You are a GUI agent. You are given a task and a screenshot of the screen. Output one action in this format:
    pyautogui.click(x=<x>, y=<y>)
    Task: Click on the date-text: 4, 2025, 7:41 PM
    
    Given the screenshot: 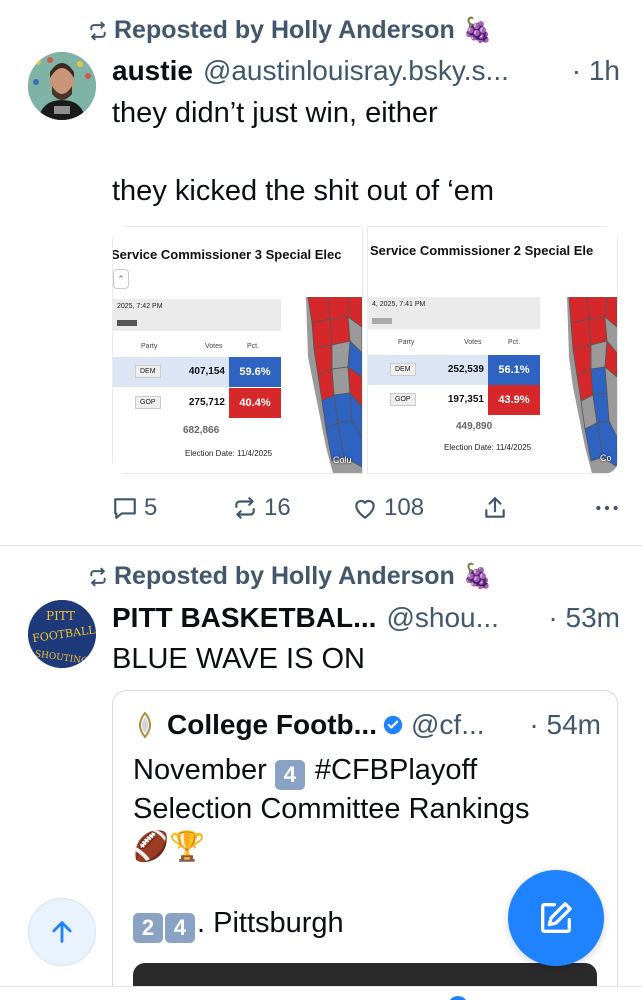 What is the action you would take?
    pyautogui.click(x=399, y=304)
    